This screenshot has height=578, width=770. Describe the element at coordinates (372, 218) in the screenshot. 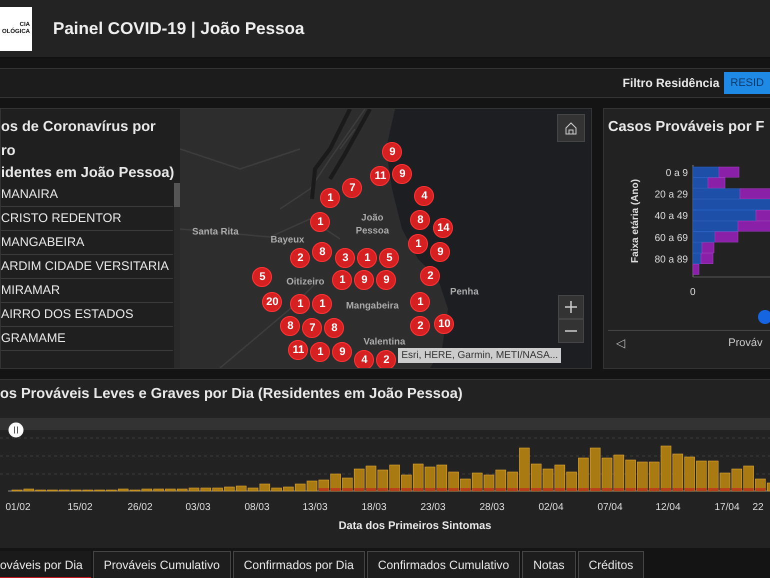

I see `place-label: João` at that location.